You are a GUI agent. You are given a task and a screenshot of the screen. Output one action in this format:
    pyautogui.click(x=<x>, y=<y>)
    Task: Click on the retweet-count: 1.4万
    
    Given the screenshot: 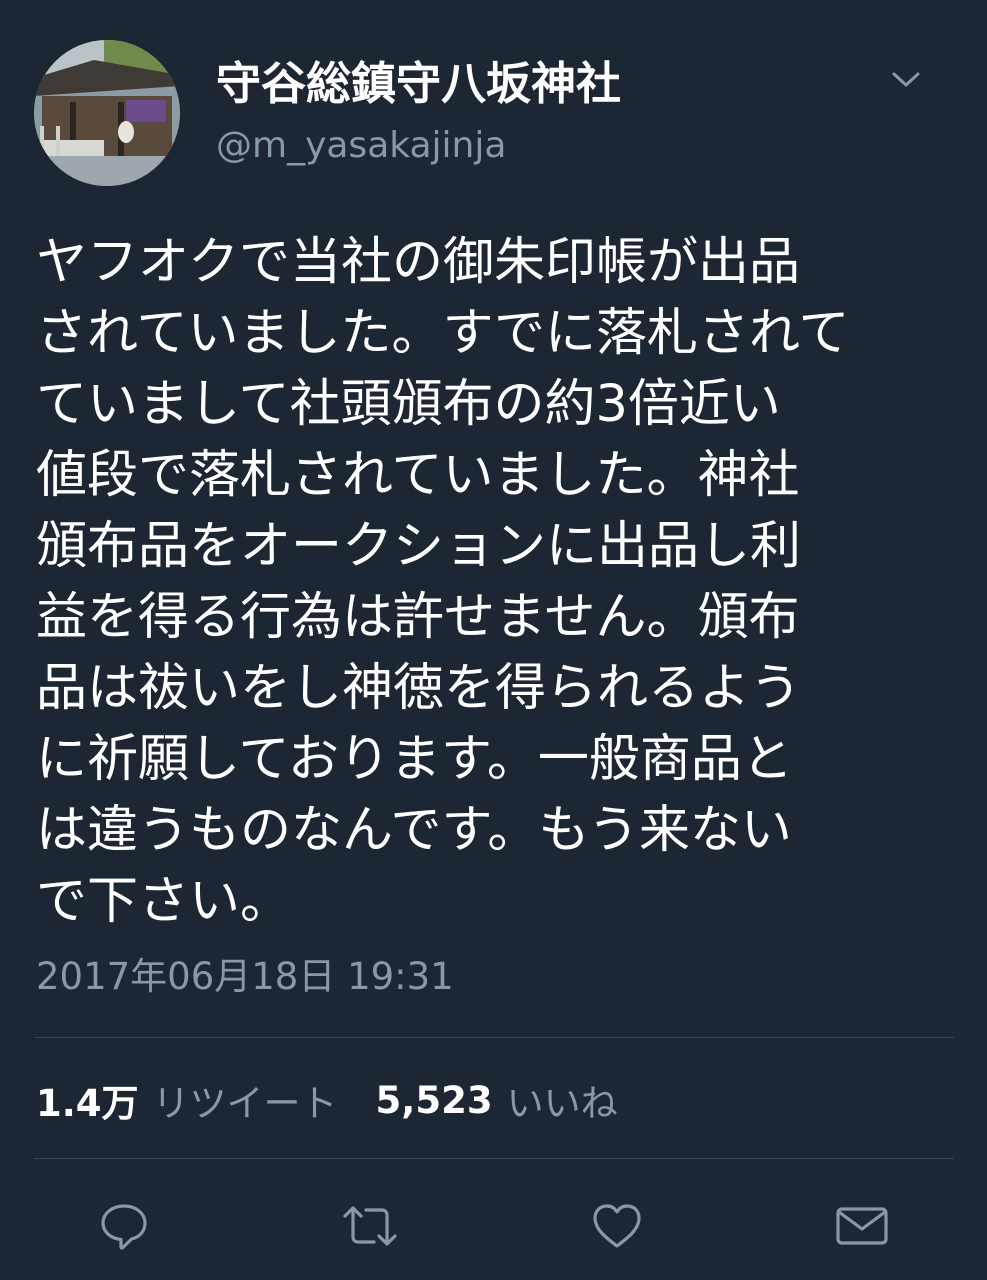 What is the action you would take?
    pyautogui.click(x=87, y=1100)
    